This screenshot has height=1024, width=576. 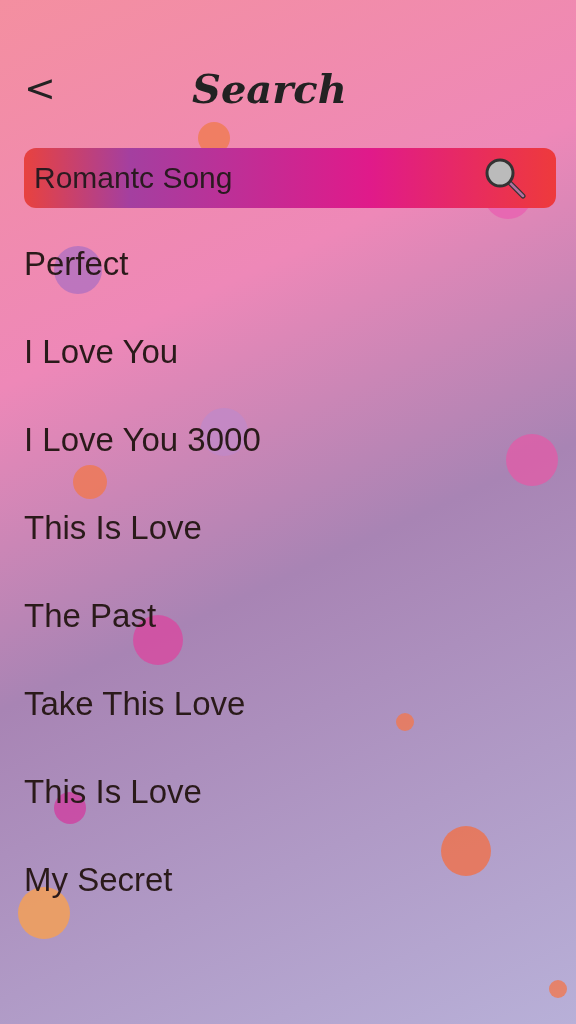 I want to click on back-button: <, so click(x=38, y=88).